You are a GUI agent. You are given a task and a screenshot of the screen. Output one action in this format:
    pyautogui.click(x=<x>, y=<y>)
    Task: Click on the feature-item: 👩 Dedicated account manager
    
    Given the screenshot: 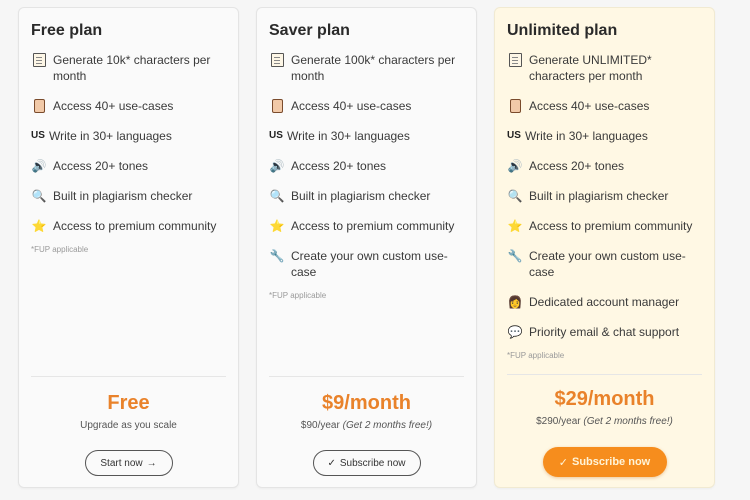 What is the action you would take?
    pyautogui.click(x=607, y=302)
    